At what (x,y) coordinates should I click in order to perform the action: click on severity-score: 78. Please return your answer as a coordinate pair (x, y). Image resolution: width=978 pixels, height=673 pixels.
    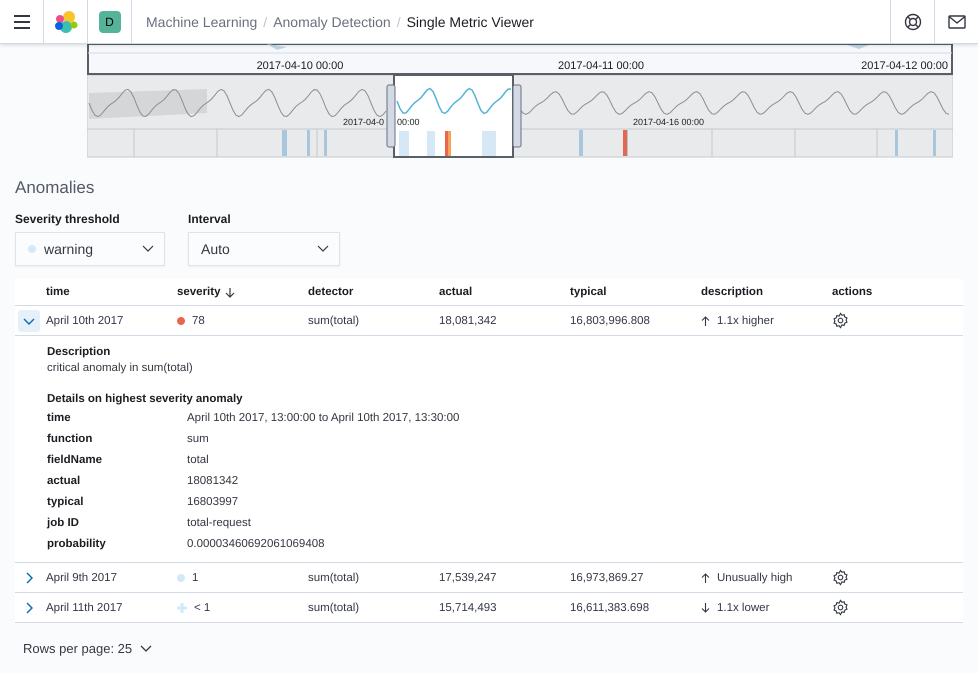
    Looking at the image, I should click on (198, 320).